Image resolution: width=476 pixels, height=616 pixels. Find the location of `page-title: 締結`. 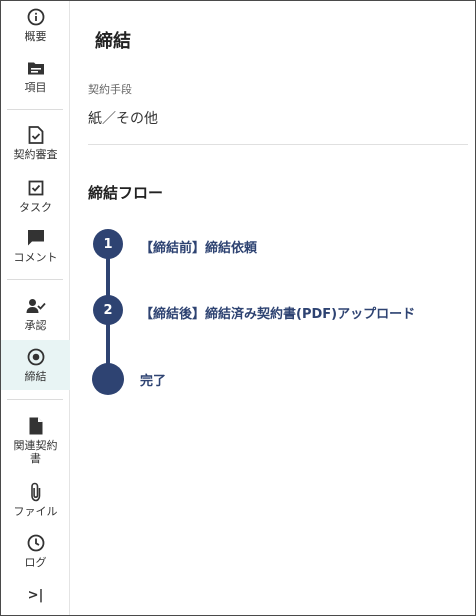

page-title: 締結 is located at coordinates (113, 41).